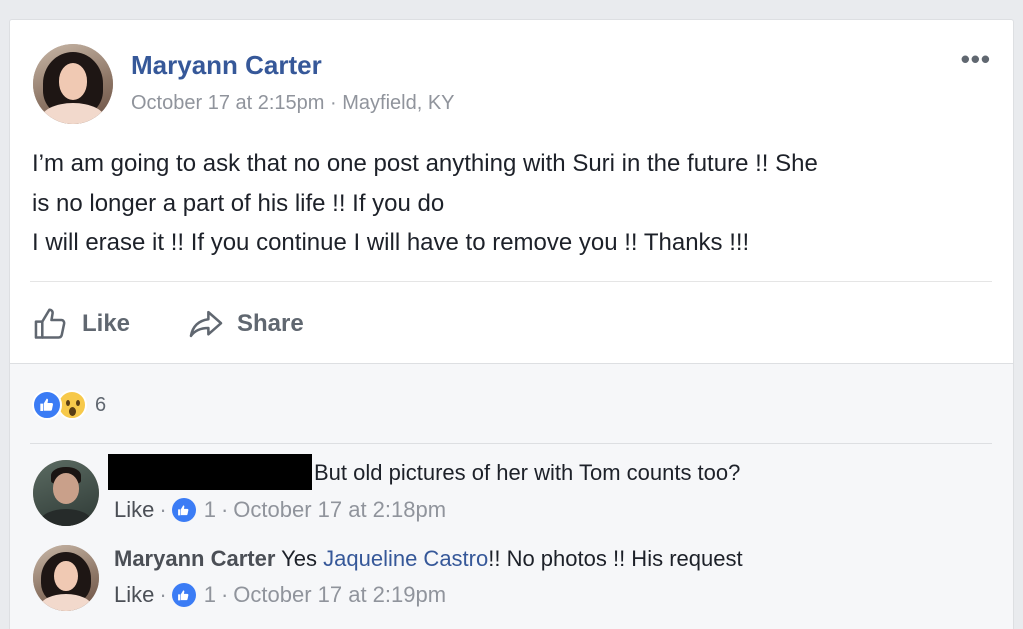 The height and width of the screenshot is (629, 1023). What do you see at coordinates (339, 510) in the screenshot?
I see `comment-timestamp: October 17 at 2:18pm` at bounding box center [339, 510].